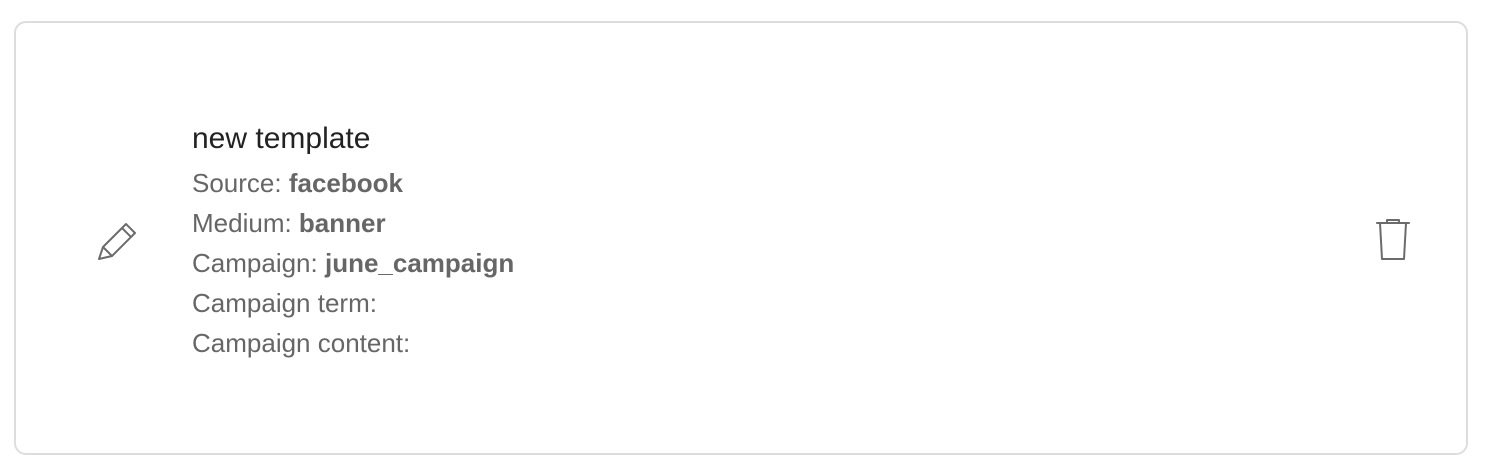  What do you see at coordinates (692, 343) in the screenshot?
I see `campaign-content-row: Campaign content:` at bounding box center [692, 343].